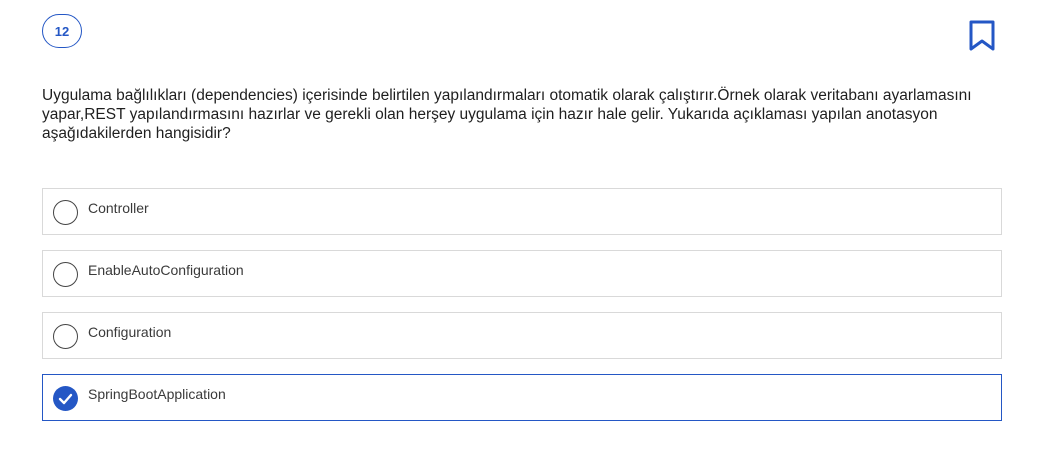 This screenshot has width=1057, height=473. I want to click on option-label: Controller, so click(118, 208).